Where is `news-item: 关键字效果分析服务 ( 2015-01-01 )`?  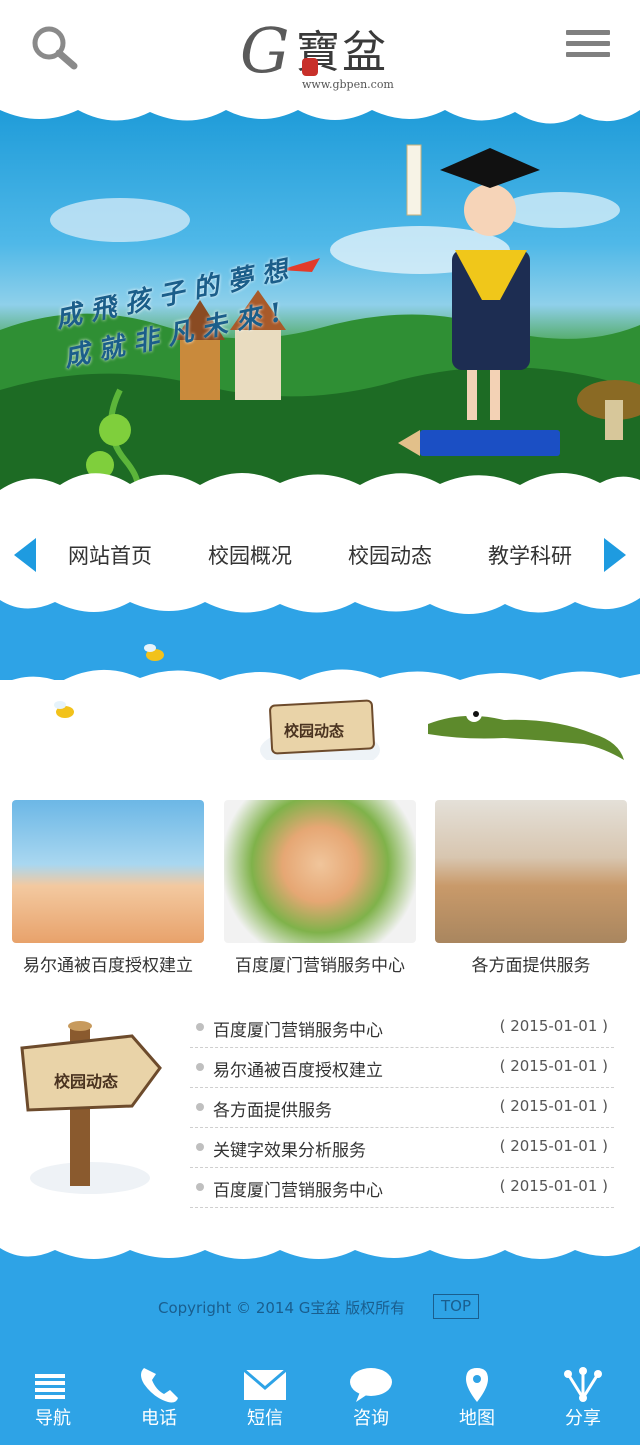
news-item: 关键字效果分析服务 ( 2015-01-01 ) is located at coordinates (402, 1148).